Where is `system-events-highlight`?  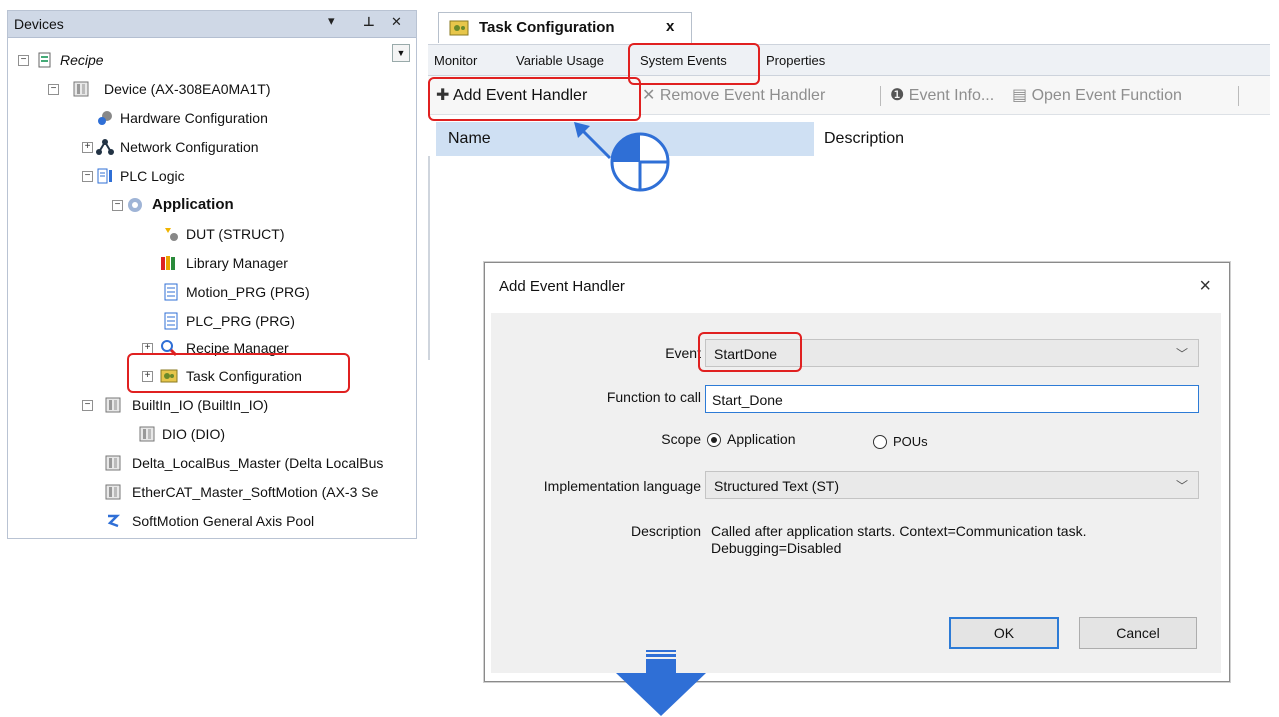 system-events-highlight is located at coordinates (694, 64).